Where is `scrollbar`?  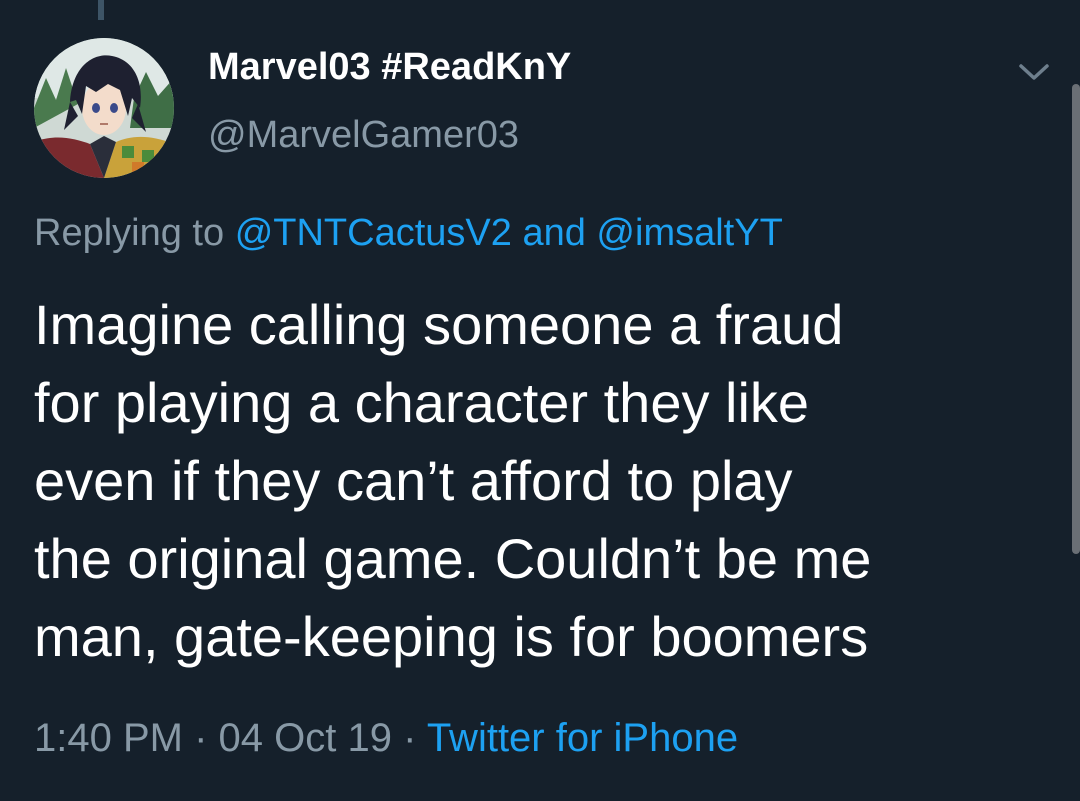 scrollbar is located at coordinates (1076, 319).